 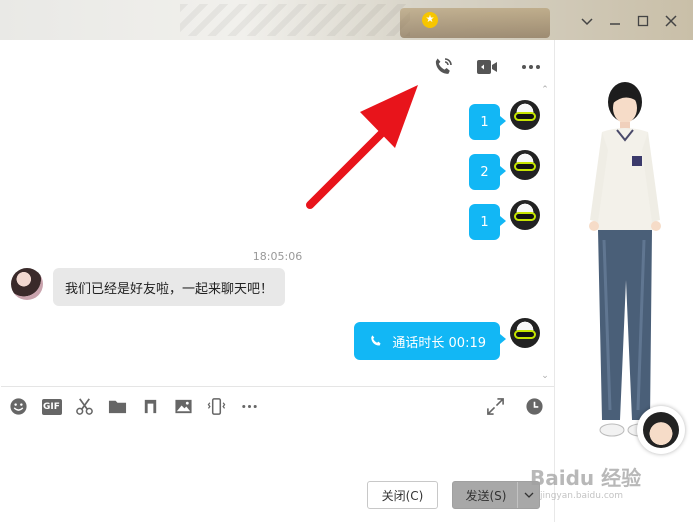 What do you see at coordinates (376, 340) in the screenshot?
I see `phone-icon` at bounding box center [376, 340].